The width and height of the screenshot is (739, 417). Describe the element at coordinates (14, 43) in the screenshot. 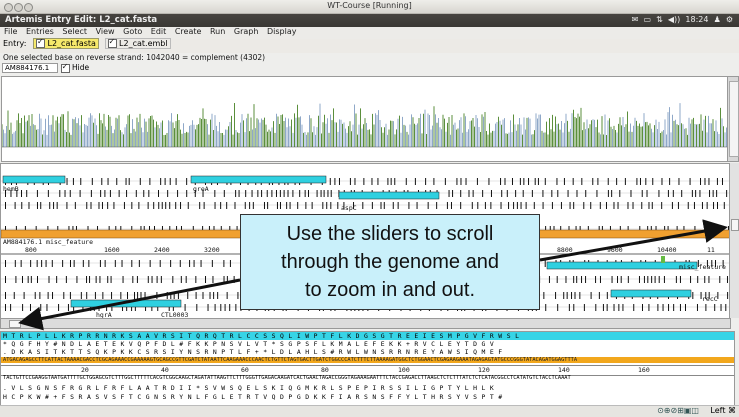

I see `entry-label: Entry:` at that location.